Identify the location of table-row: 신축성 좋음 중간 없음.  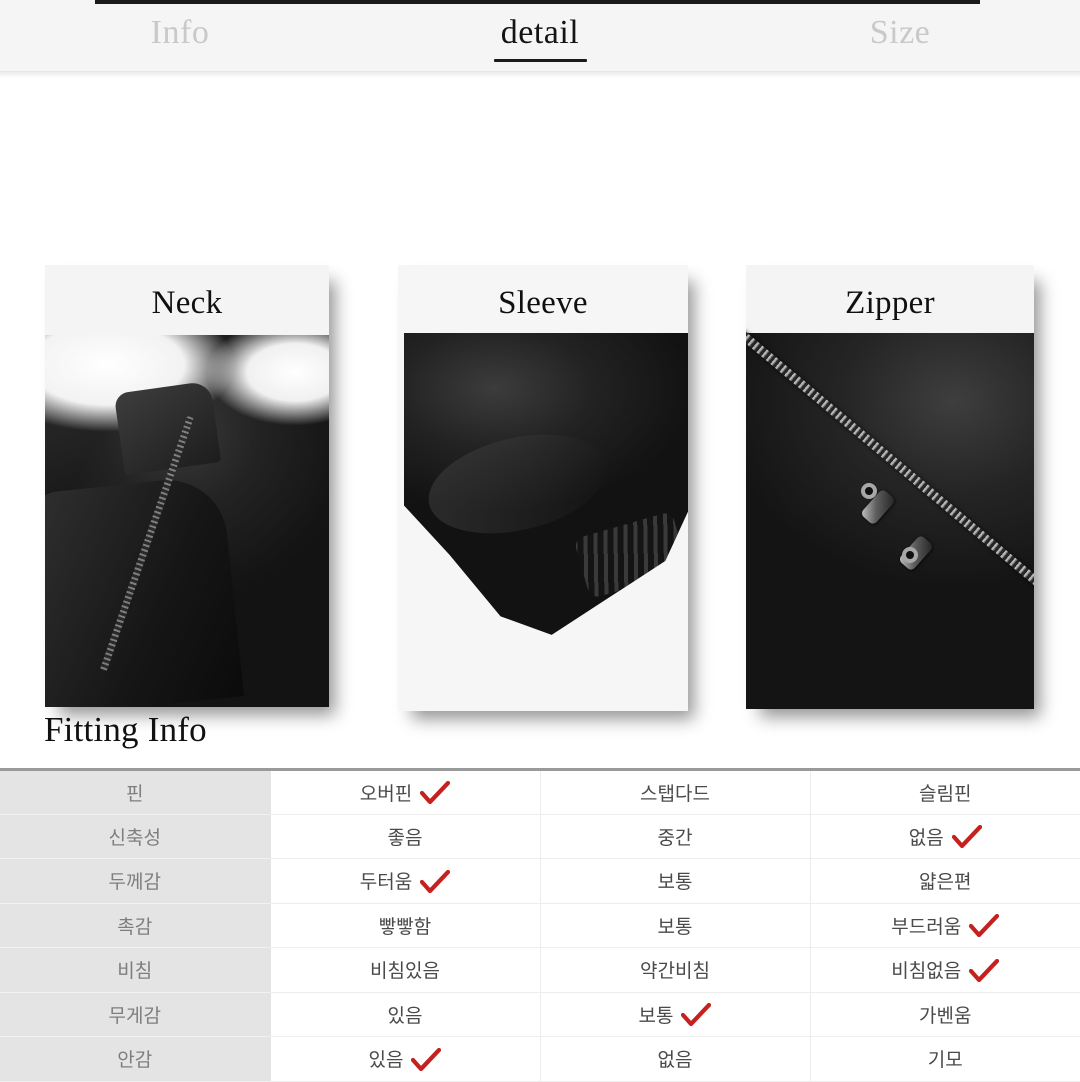
(540, 836).